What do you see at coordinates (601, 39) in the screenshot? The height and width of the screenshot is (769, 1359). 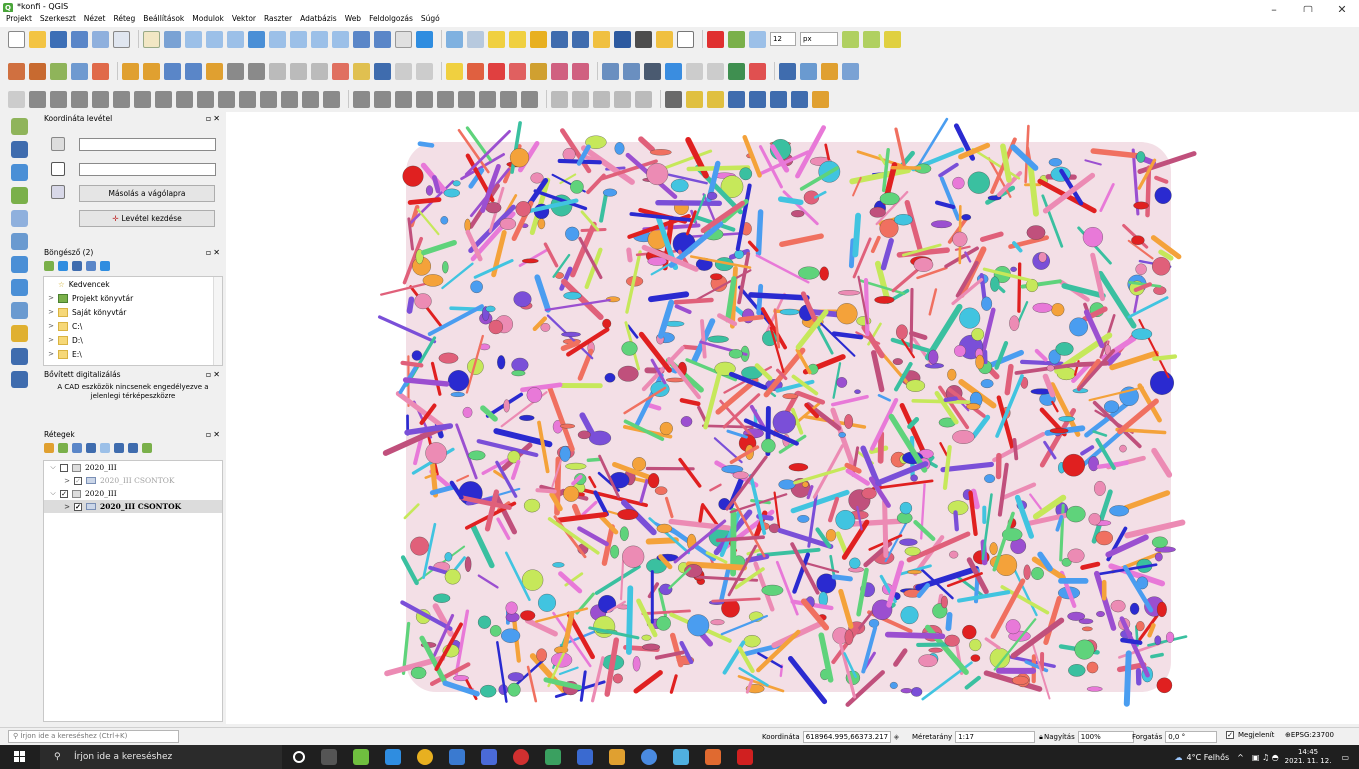 I see `processing-toolbox-icon` at bounding box center [601, 39].